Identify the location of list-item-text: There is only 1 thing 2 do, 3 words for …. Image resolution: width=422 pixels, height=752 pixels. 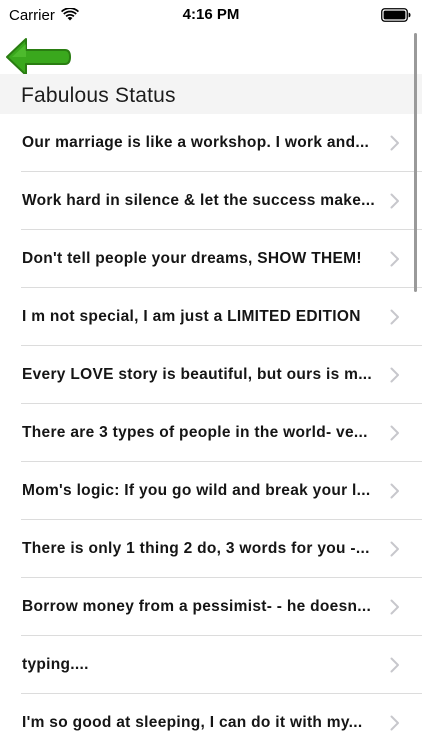
(196, 548).